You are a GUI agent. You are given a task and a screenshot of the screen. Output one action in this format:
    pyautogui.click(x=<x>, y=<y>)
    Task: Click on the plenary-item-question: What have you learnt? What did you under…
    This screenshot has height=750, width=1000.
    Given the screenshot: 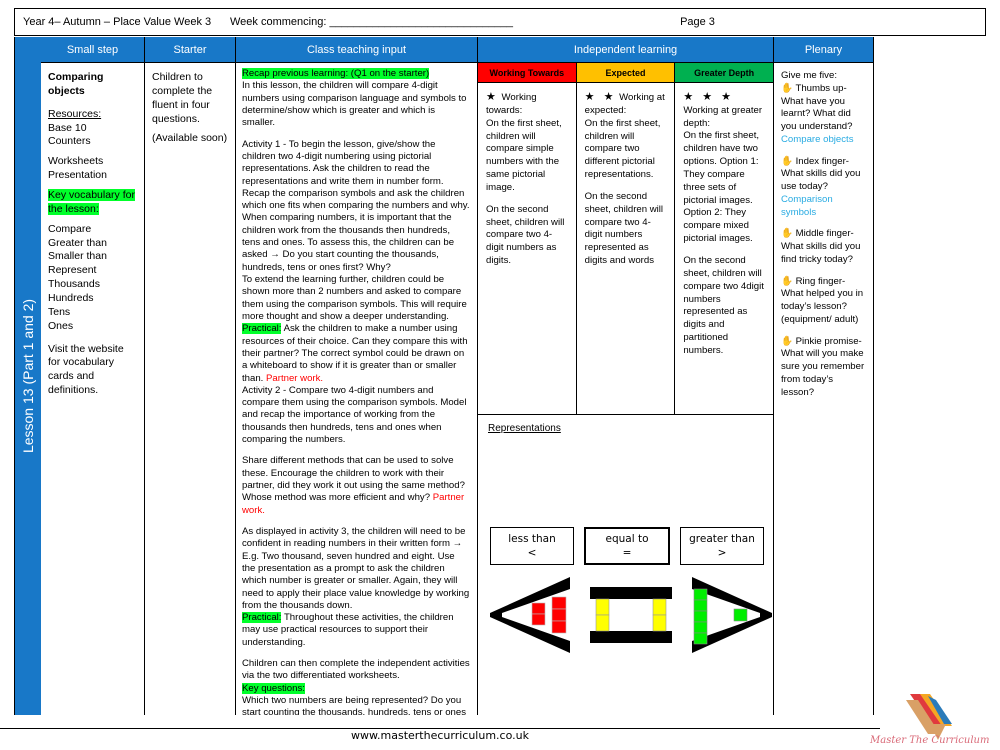 What is the action you would take?
    pyautogui.click(x=817, y=114)
    